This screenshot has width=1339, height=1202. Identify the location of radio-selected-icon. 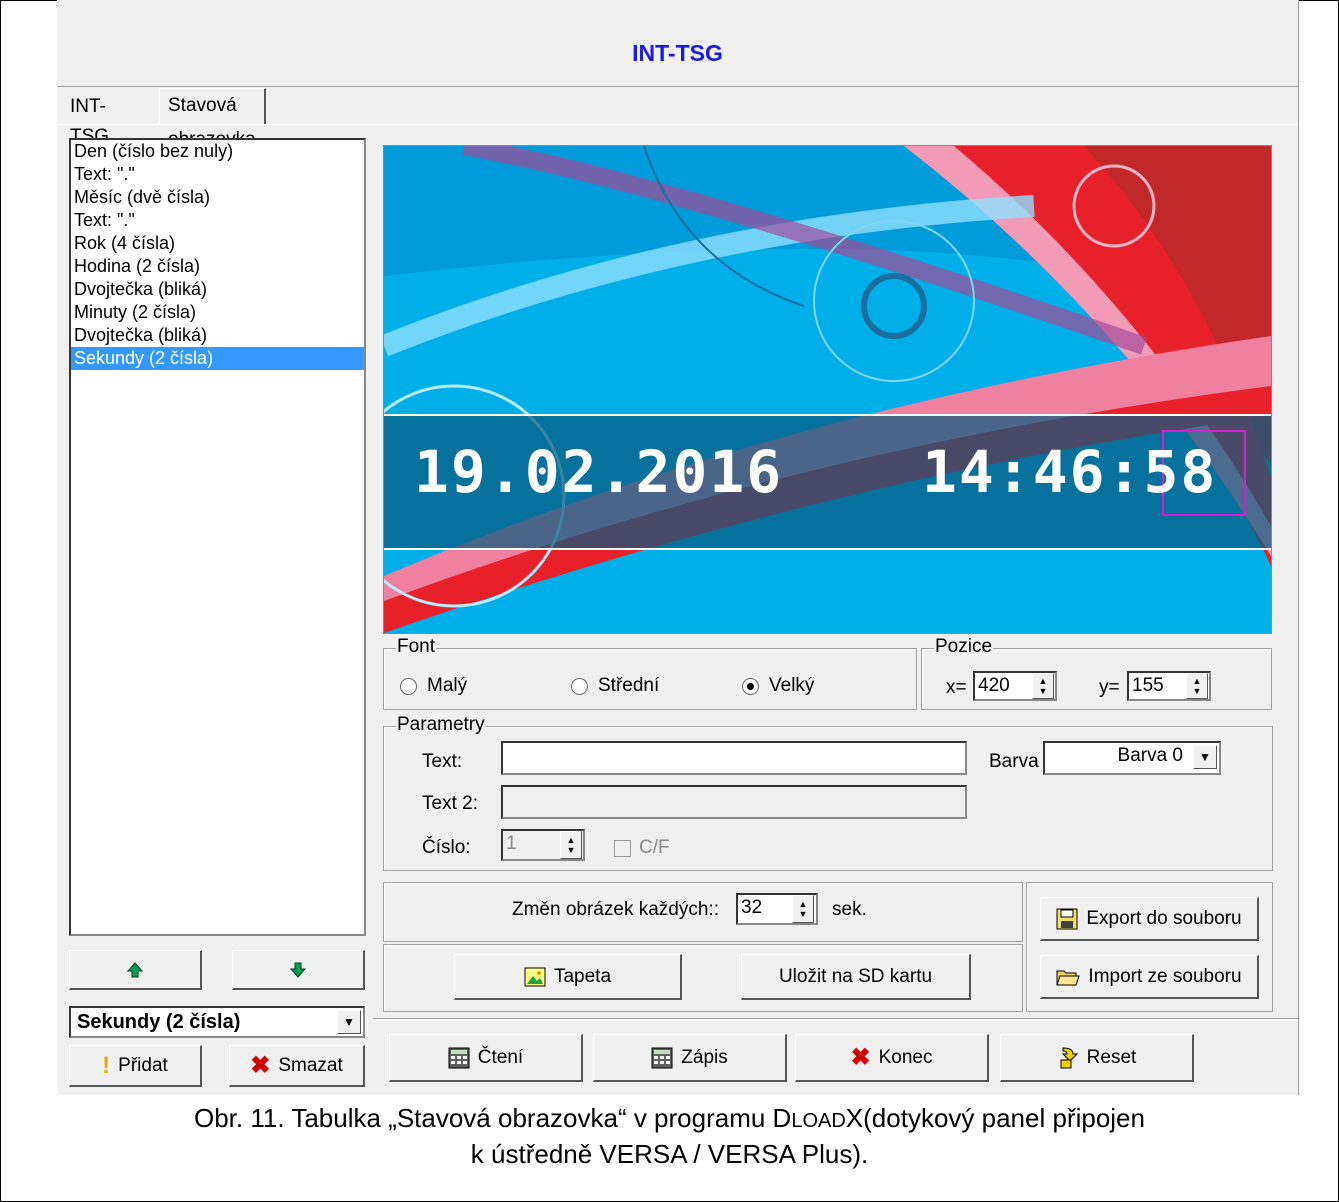
(750, 686).